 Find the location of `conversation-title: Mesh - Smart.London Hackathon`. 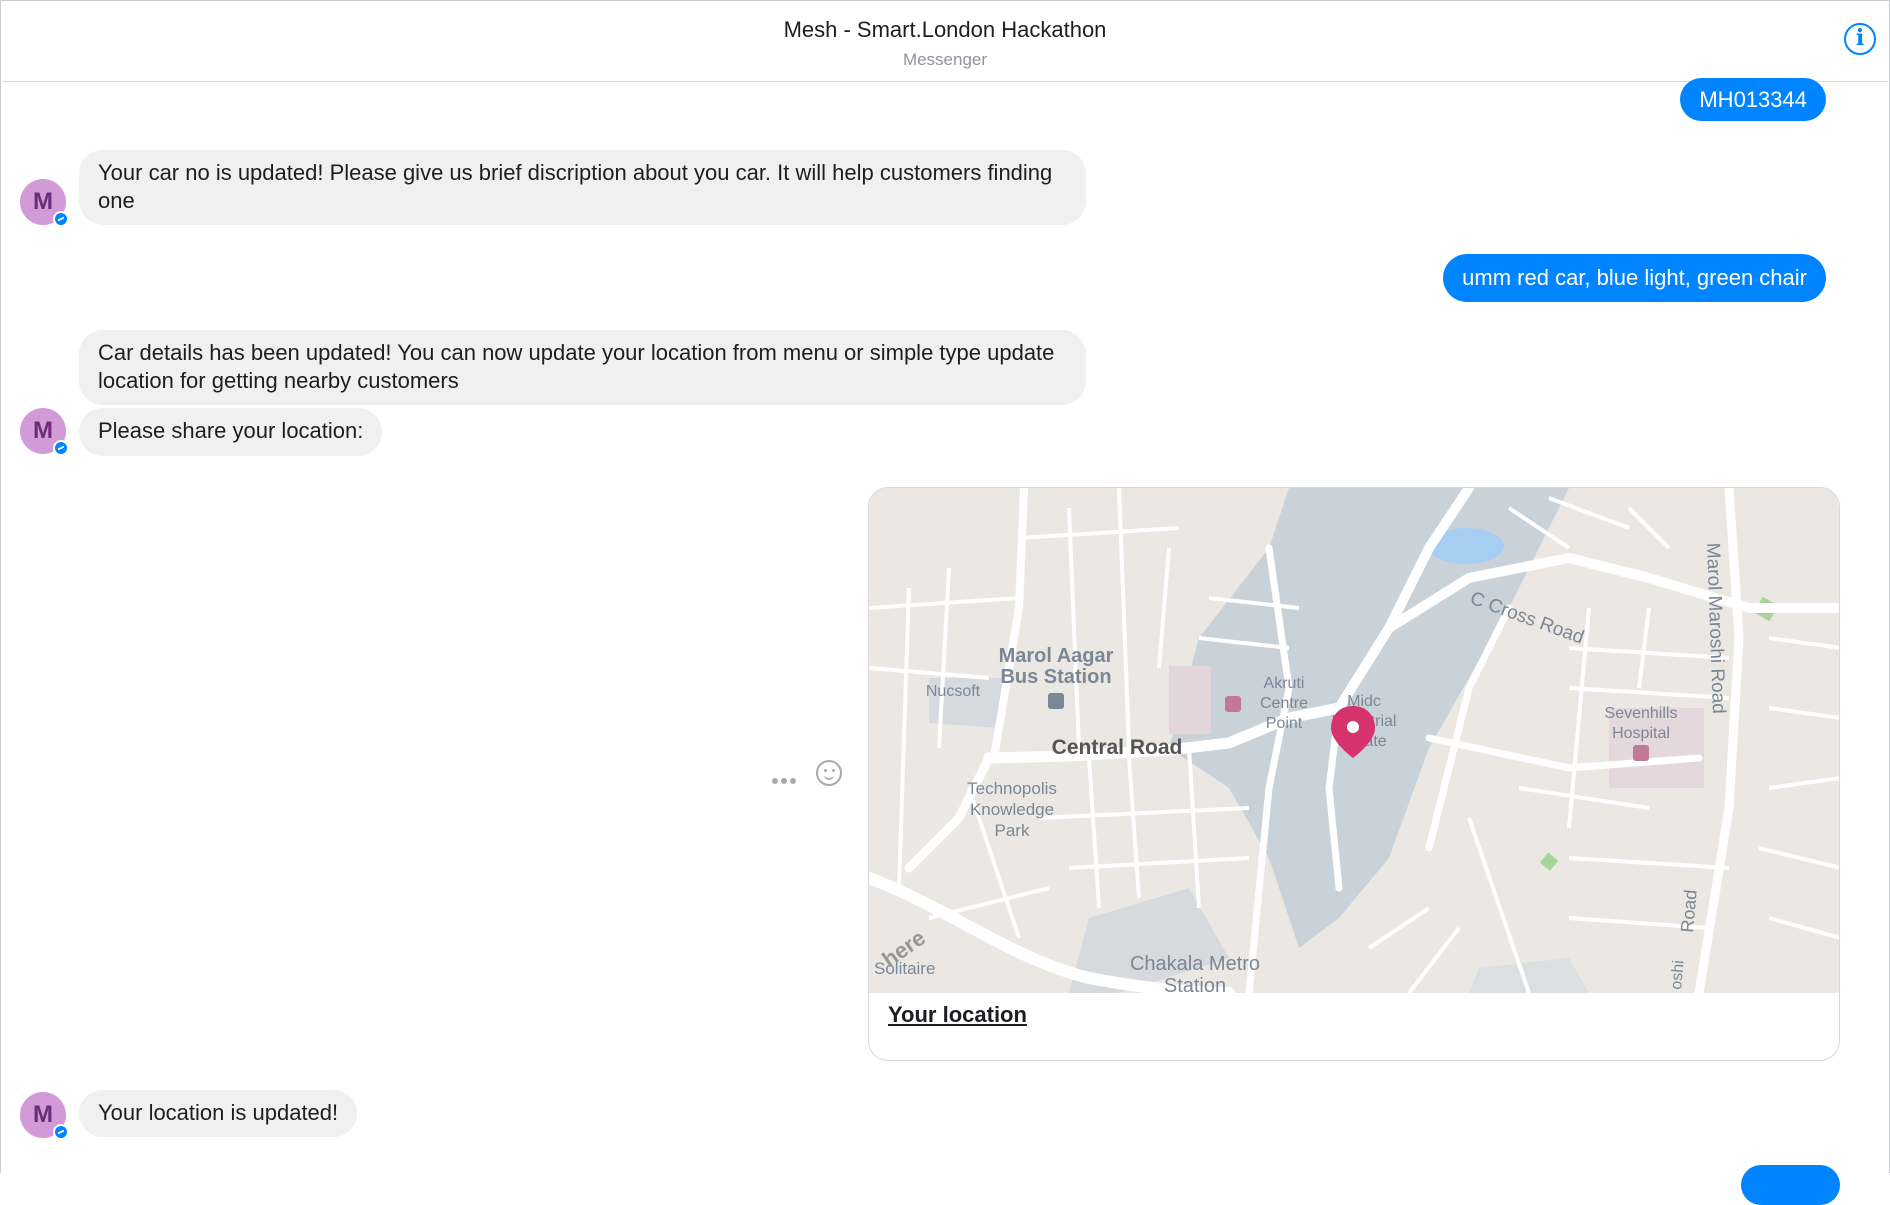

conversation-title: Mesh - Smart.London Hackathon is located at coordinates (945, 29).